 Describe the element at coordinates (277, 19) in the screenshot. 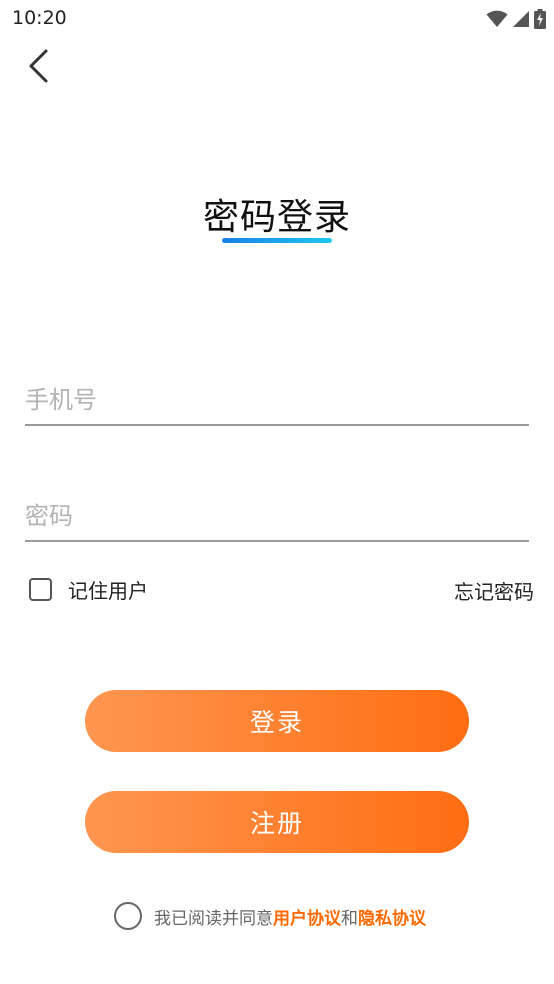

I see `status-bar: 10:20` at that location.